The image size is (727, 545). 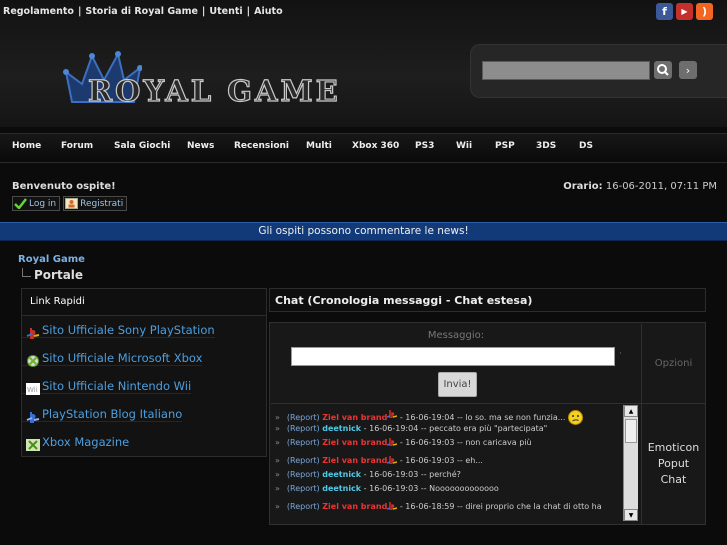 I want to click on emoticon-label-line: Emoticon, so click(x=673, y=447).